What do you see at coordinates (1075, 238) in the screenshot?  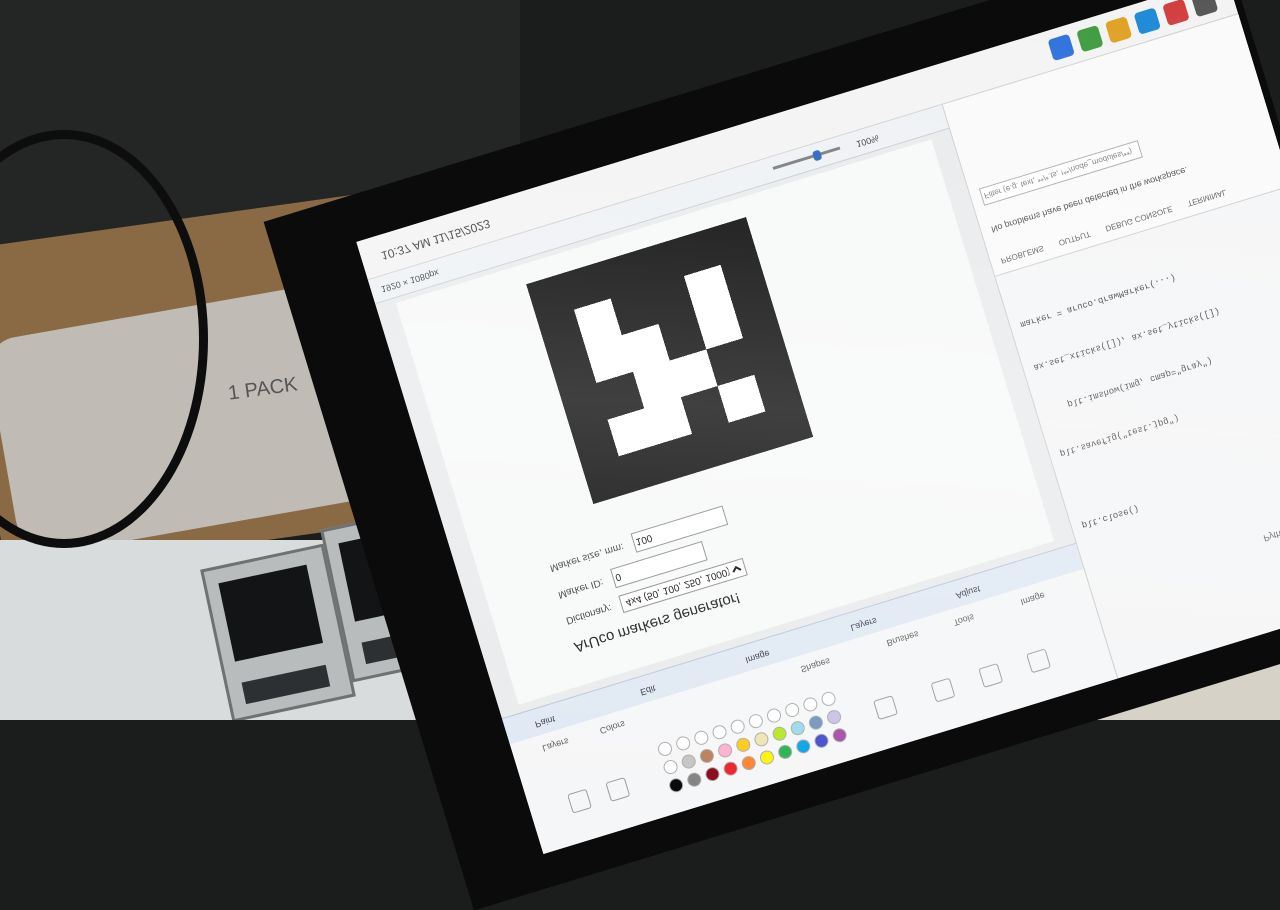 I see `tab-output: OUTPUT` at bounding box center [1075, 238].